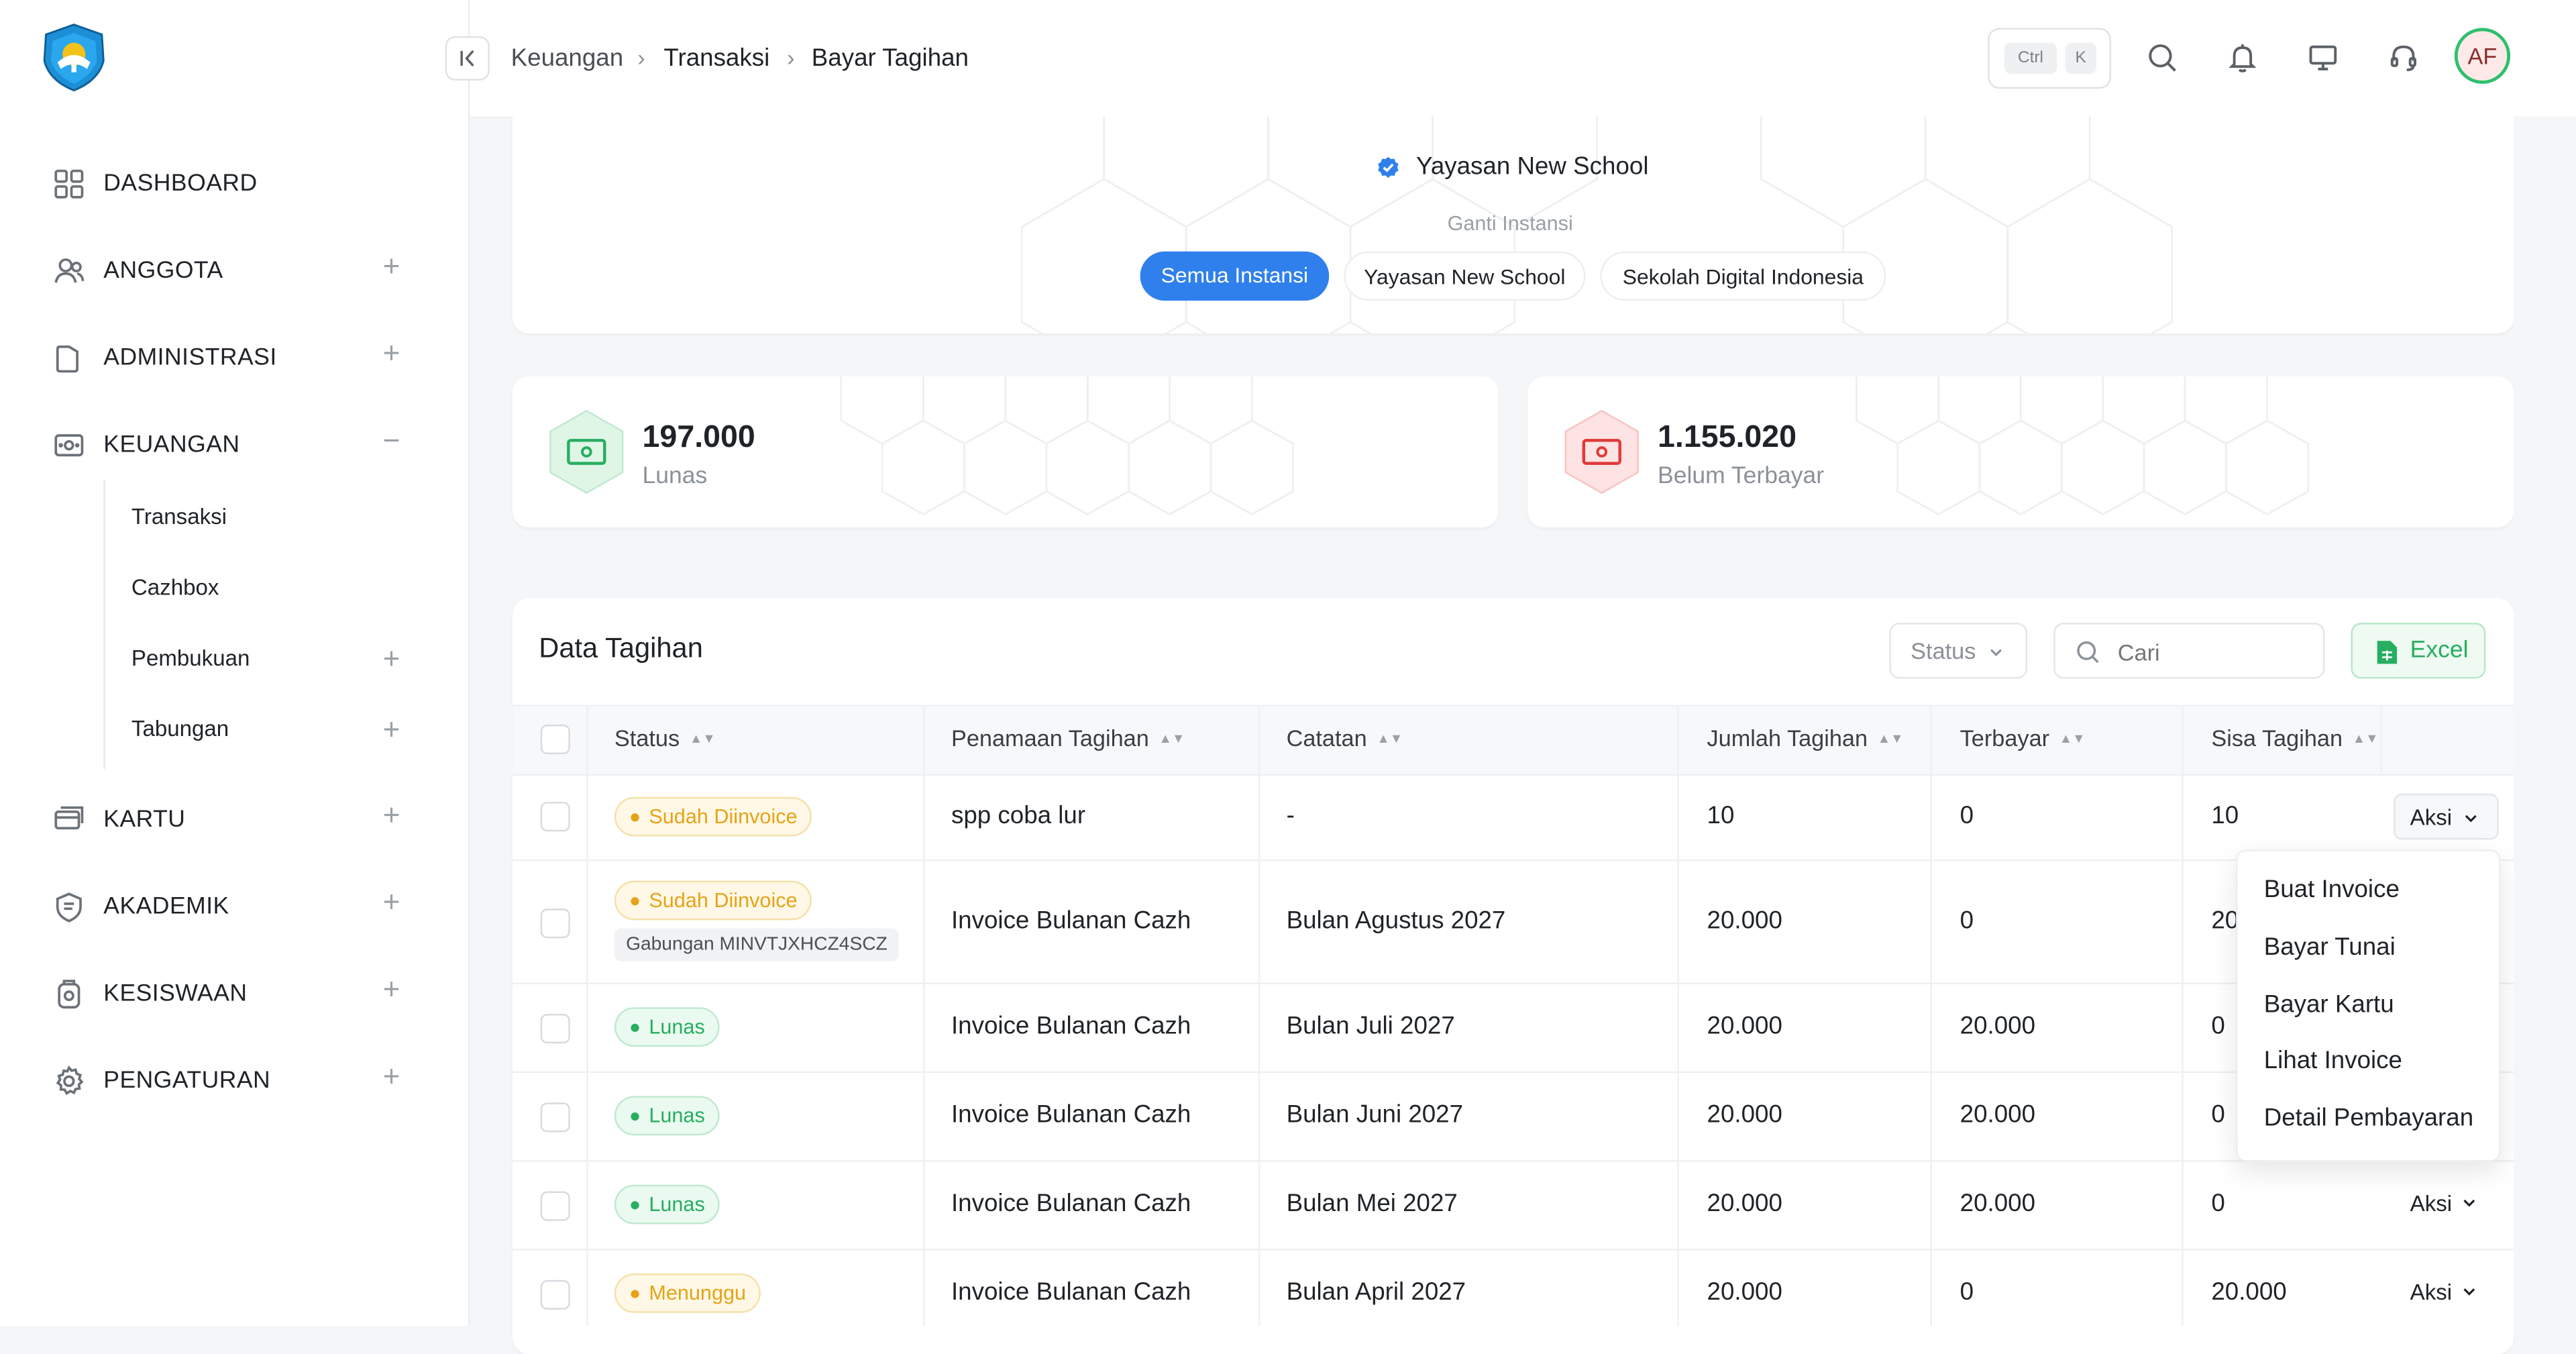 The image size is (2576, 1354). I want to click on sidebar-item-kesiswaan: KESISWAAN +, so click(234, 994).